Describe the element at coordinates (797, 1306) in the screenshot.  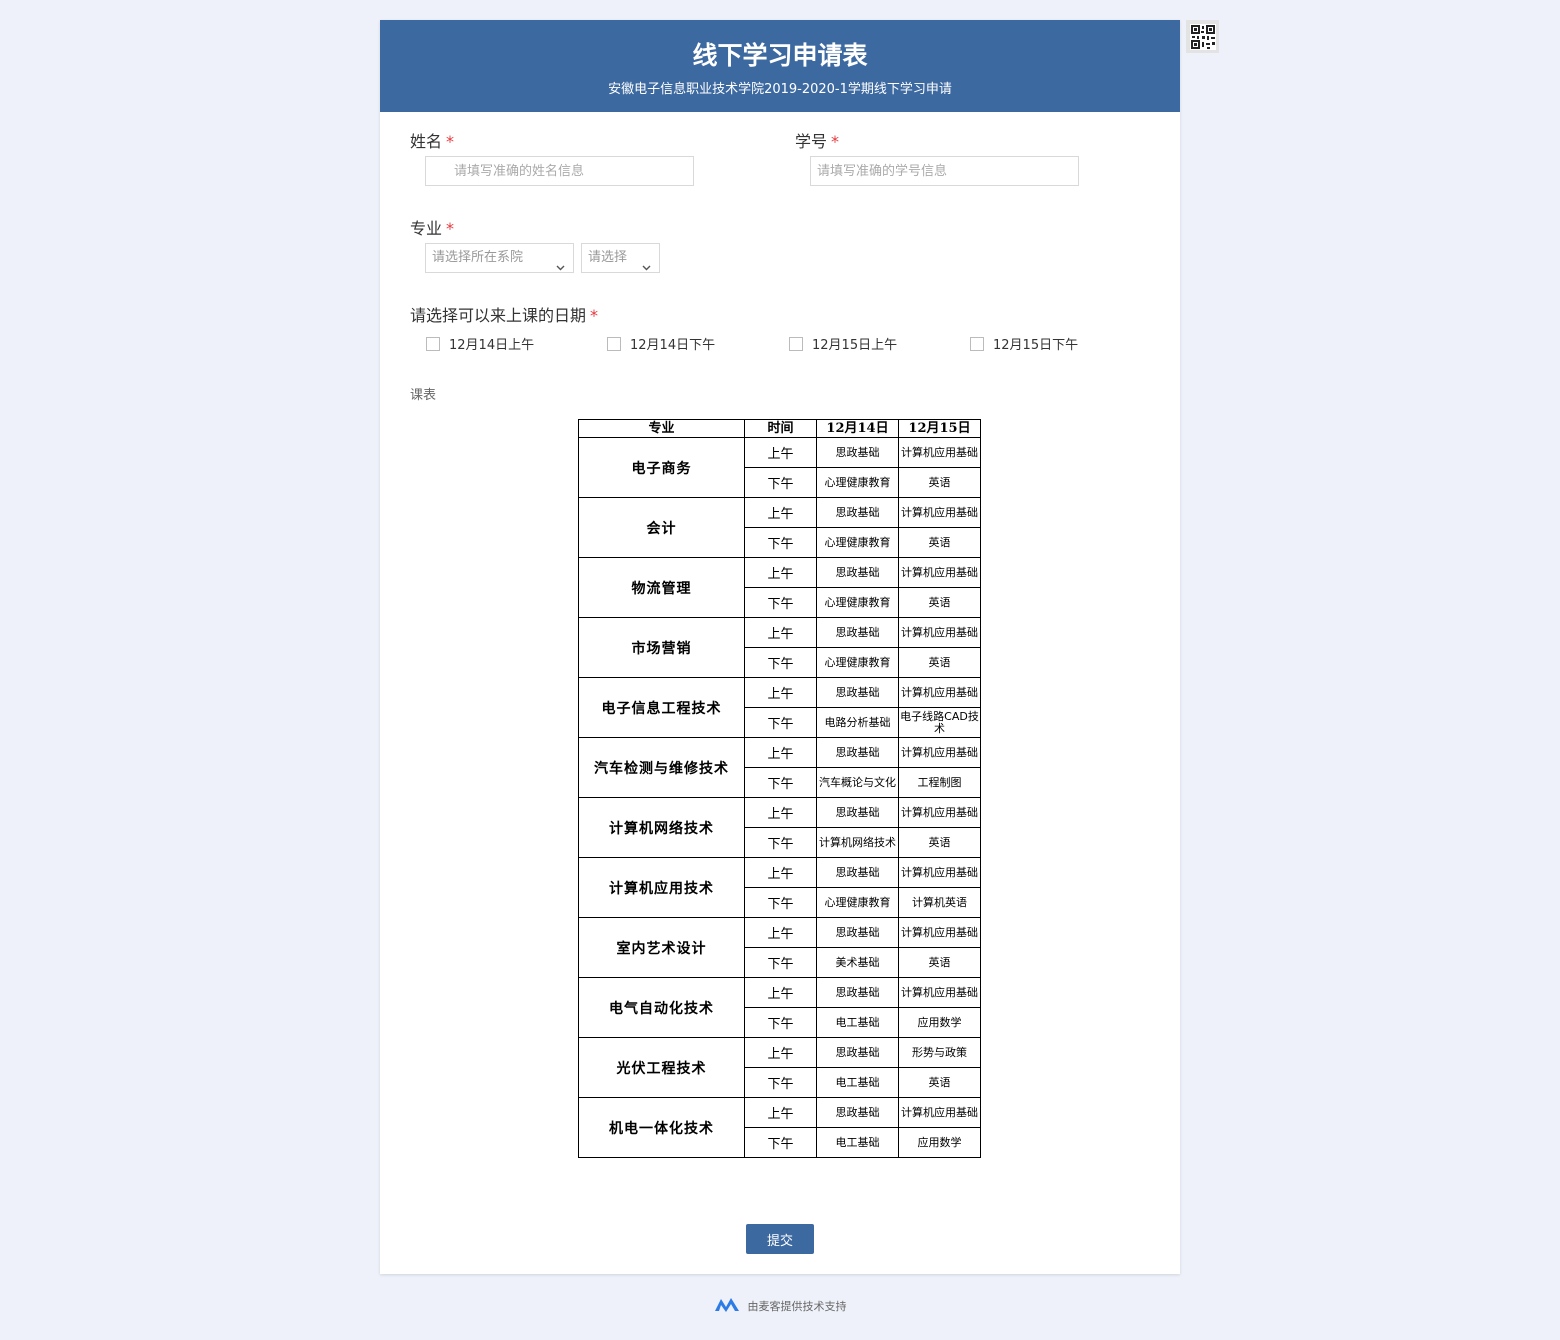
I see `footer-text: 由麦客提供技术支持` at that location.